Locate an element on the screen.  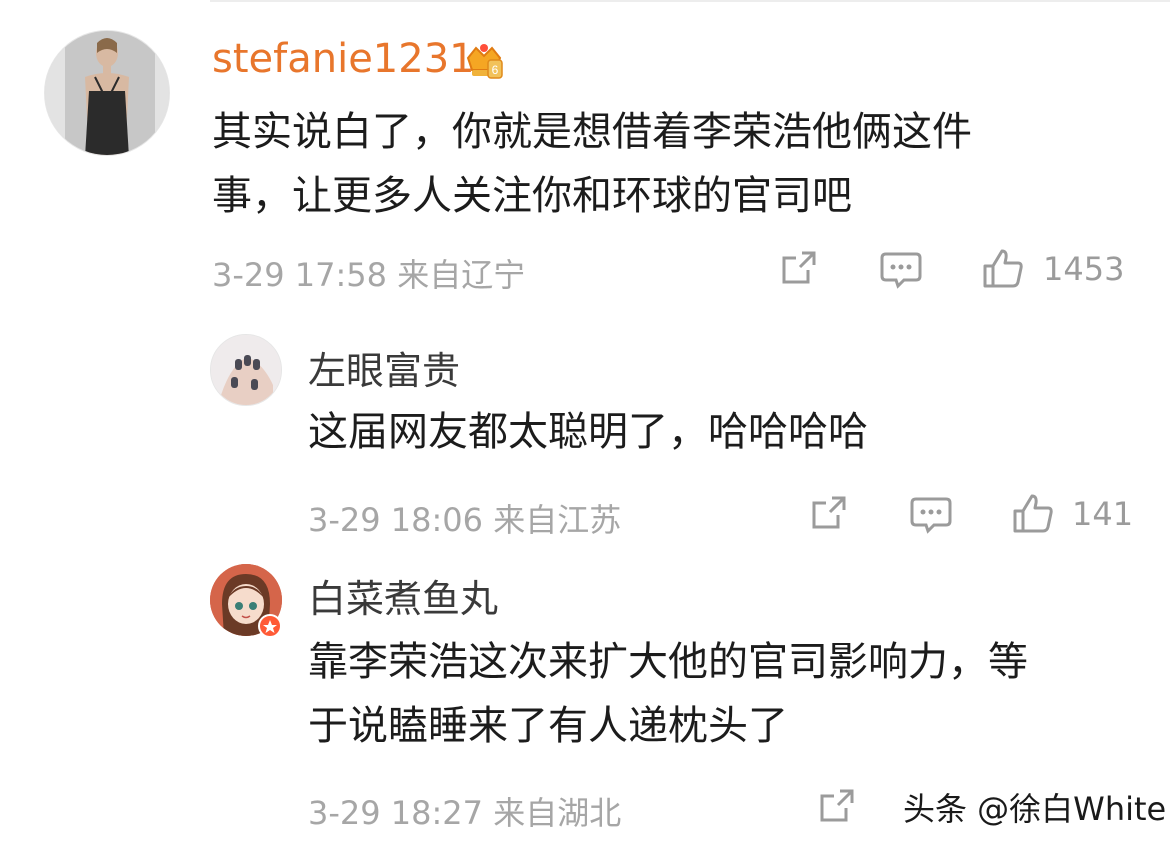
username: stefanie1231 is located at coordinates (343, 59).